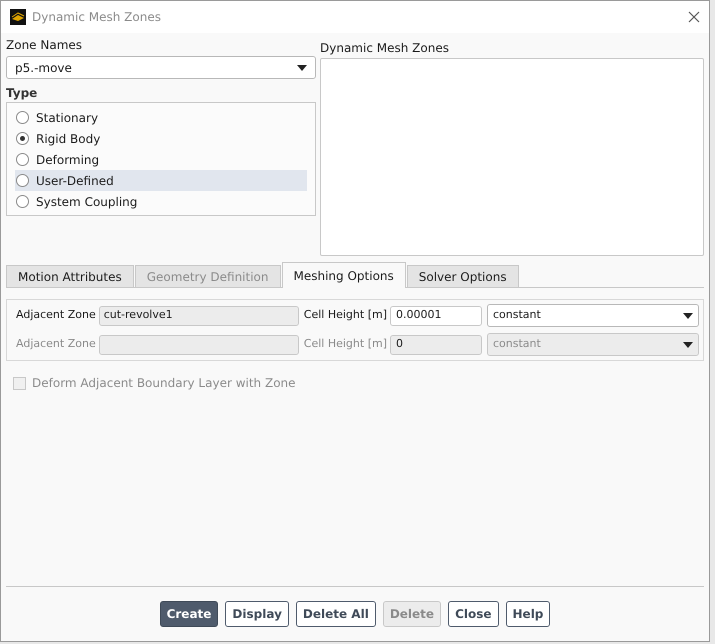 This screenshot has width=715, height=644. Describe the element at coordinates (161, 67) in the screenshot. I see `zone-names-dropdown: p5.-move` at that location.